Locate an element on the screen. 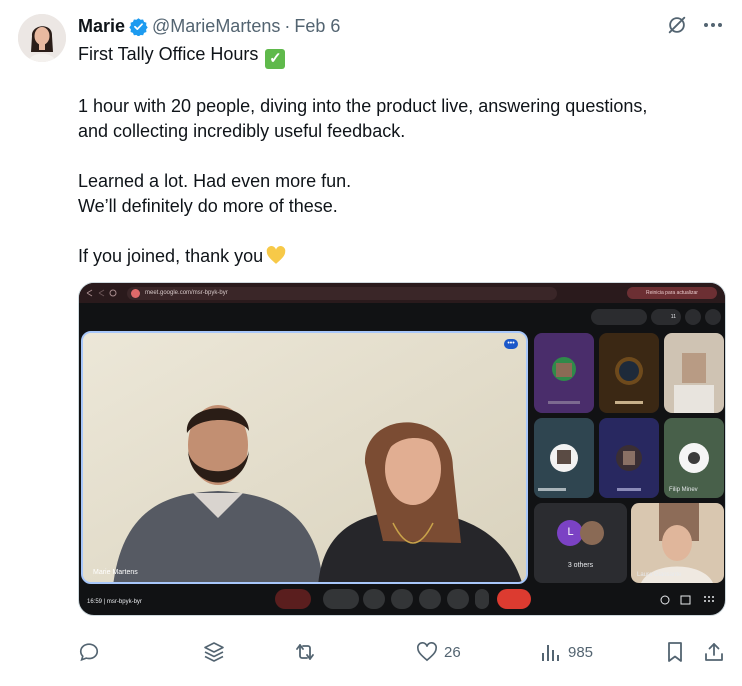  captions-control is located at coordinates (430, 599).